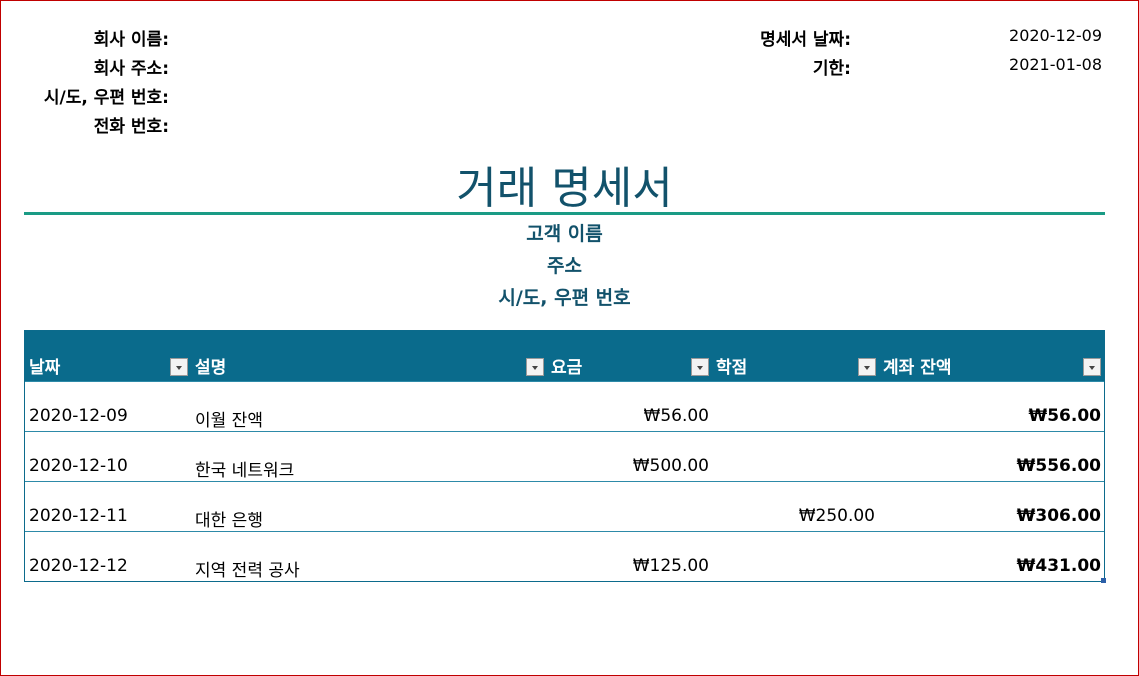  What do you see at coordinates (564, 556) in the screenshot?
I see `table-row: 2020-12-12 지역 전력 공사 ₩125.00 ₩431.00` at bounding box center [564, 556].